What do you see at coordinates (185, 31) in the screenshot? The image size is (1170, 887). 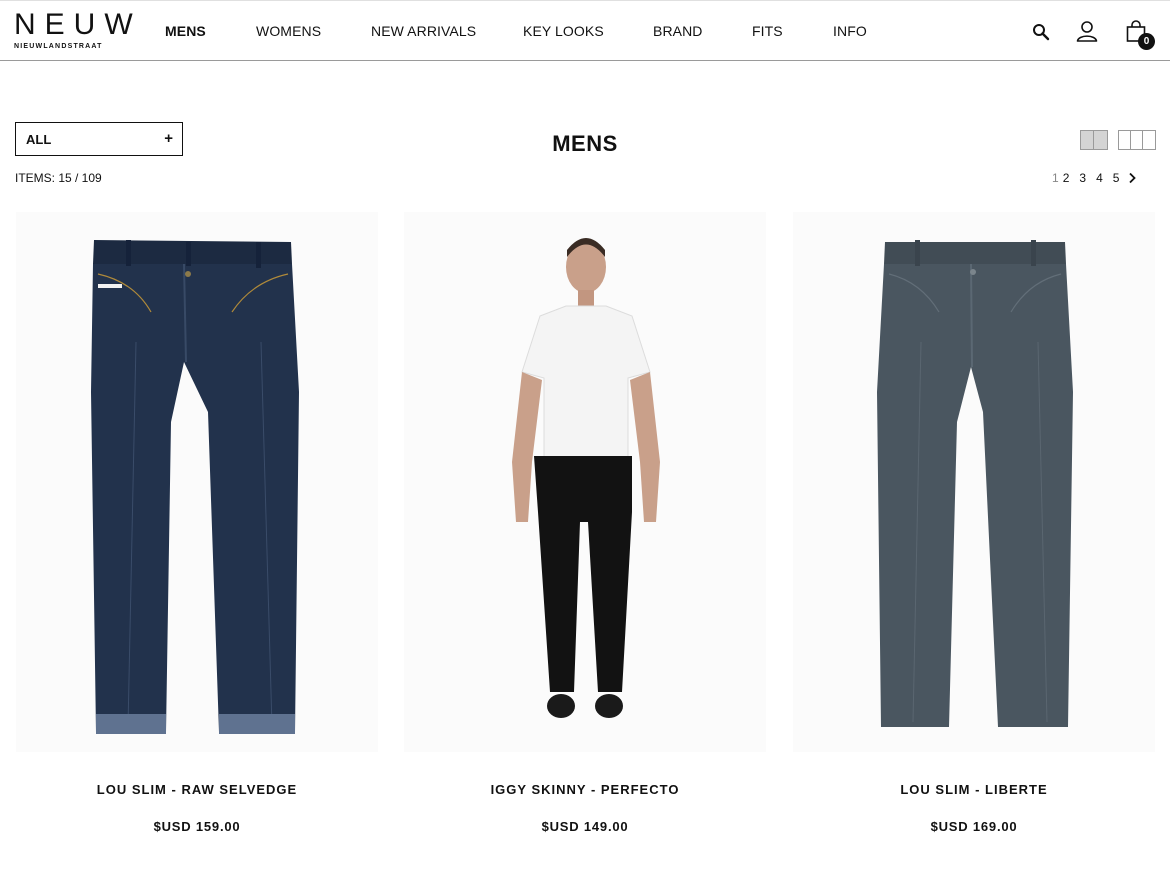 I see `nav-item-mens: MENS` at bounding box center [185, 31].